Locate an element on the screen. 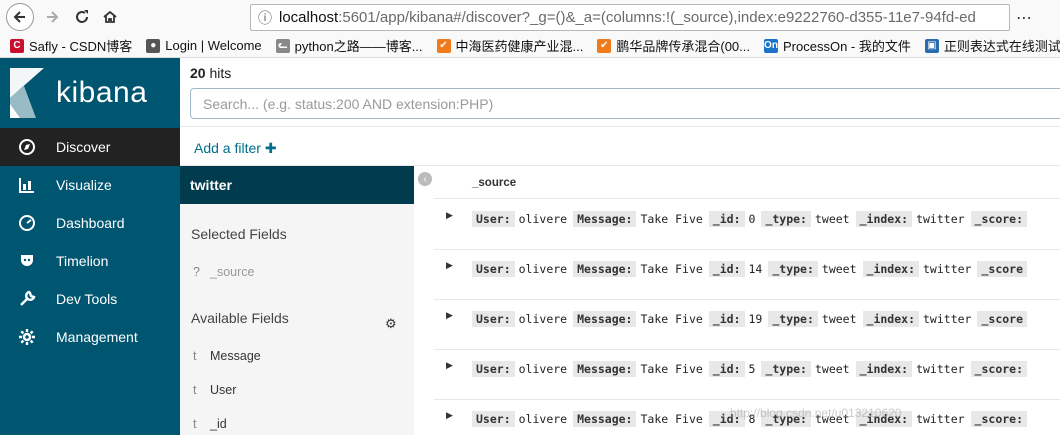 This screenshot has height=435, width=1060. bookmark-item: On ProcessOn - 我的文件 is located at coordinates (837, 45).